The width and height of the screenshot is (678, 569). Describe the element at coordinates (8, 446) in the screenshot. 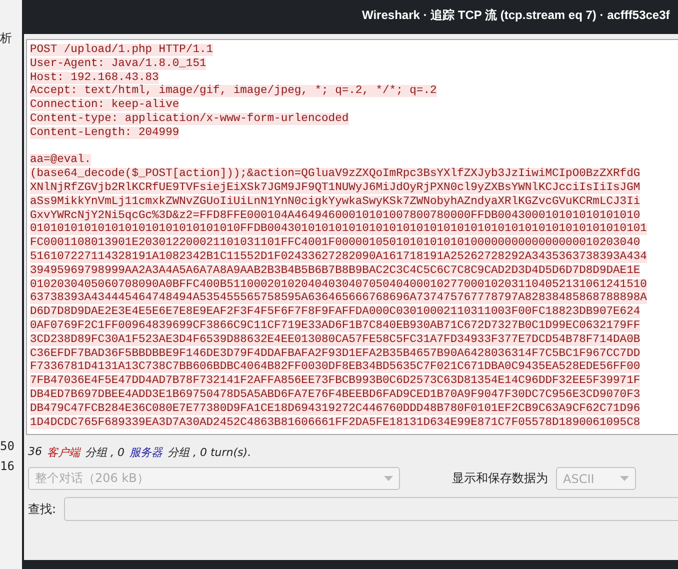

I see `fragment-text: 50` at that location.